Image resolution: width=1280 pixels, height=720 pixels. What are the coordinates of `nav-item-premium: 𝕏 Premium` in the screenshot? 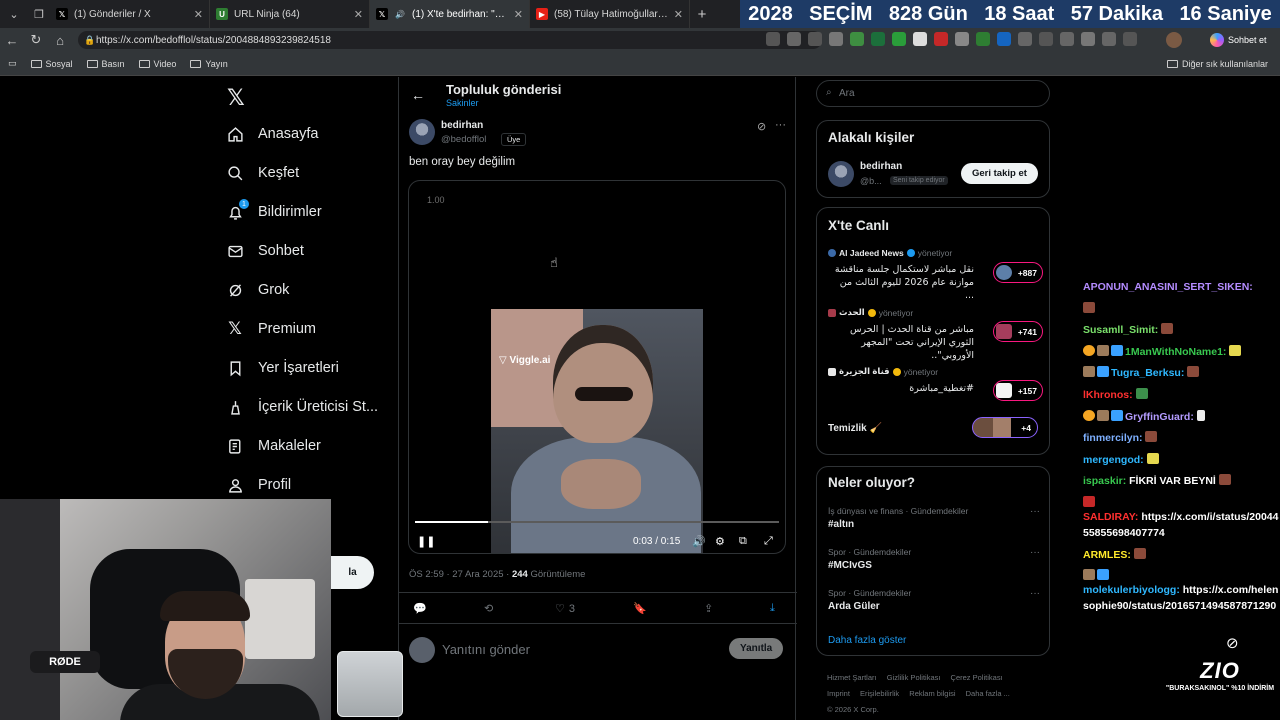 It's located at (271, 328).